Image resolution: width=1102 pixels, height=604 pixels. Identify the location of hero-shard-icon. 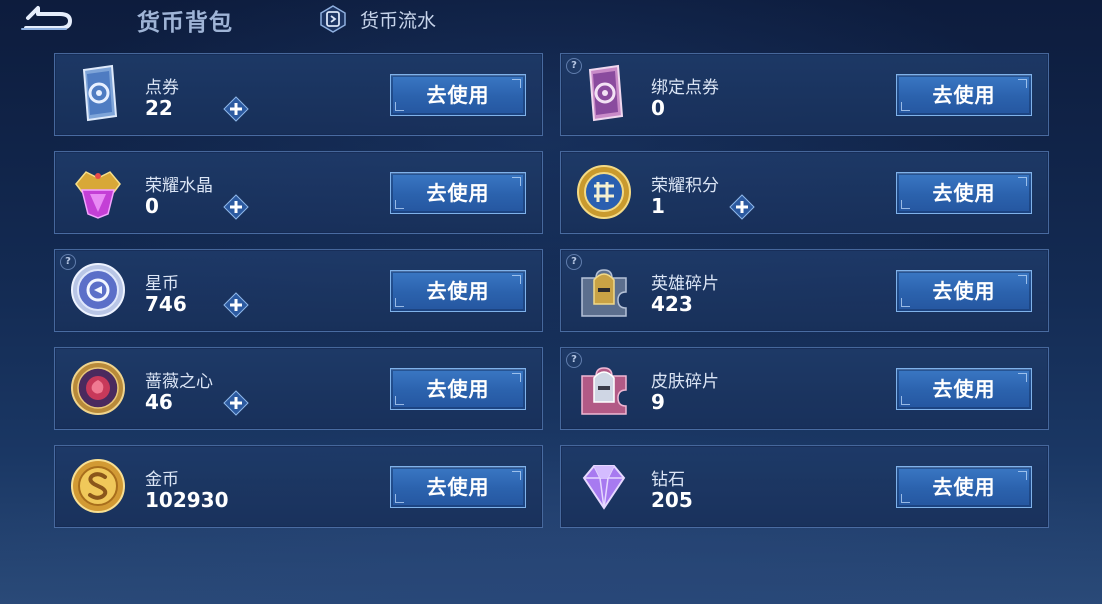
(604, 293).